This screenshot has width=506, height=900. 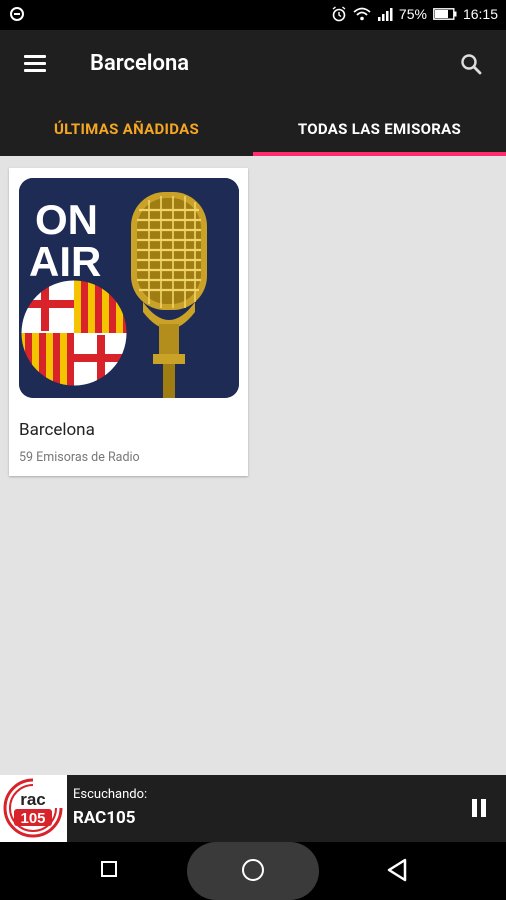 I want to click on card-title: Barcelona, so click(x=57, y=430).